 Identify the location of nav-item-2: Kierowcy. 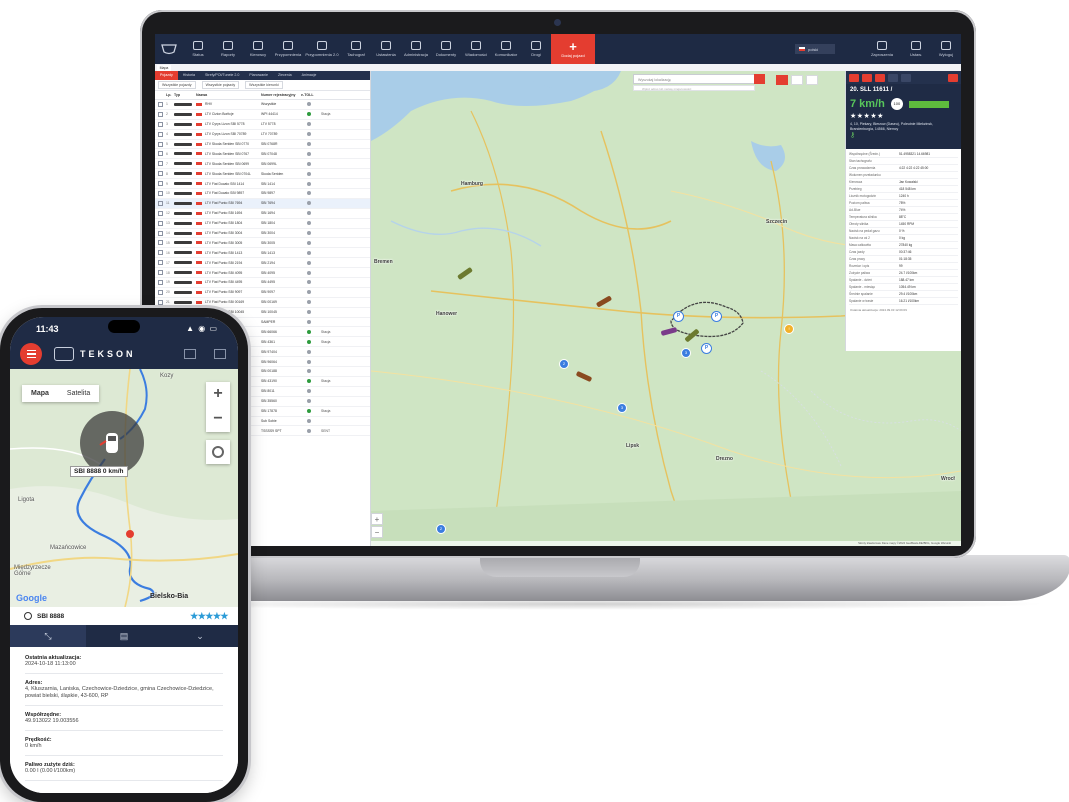
(258, 49).